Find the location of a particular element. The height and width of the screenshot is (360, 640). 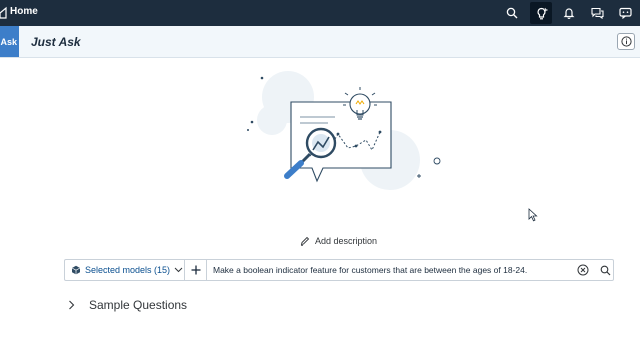

query-input is located at coordinates (389, 270).